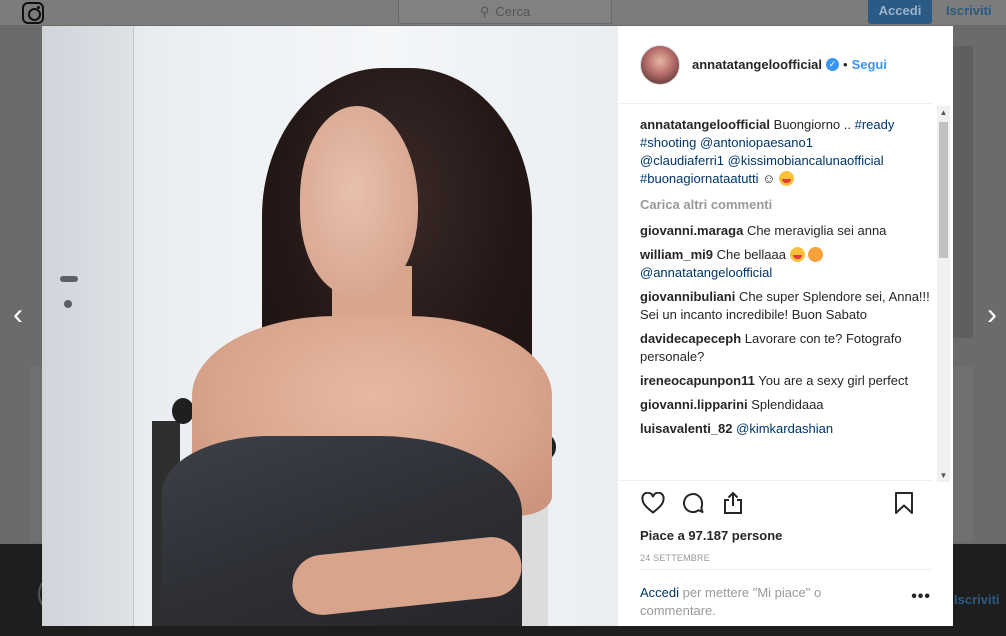 This screenshot has width=1006, height=636. Describe the element at coordinates (687, 296) in the screenshot. I see `comment-username: giovannibuliani` at that location.